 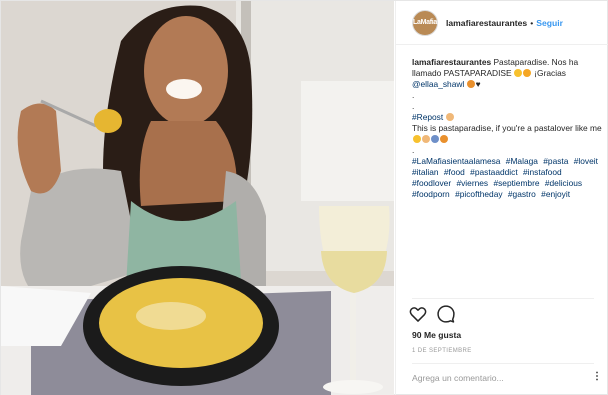 What do you see at coordinates (555, 161) in the screenshot?
I see `hashtag: #pasta` at bounding box center [555, 161].